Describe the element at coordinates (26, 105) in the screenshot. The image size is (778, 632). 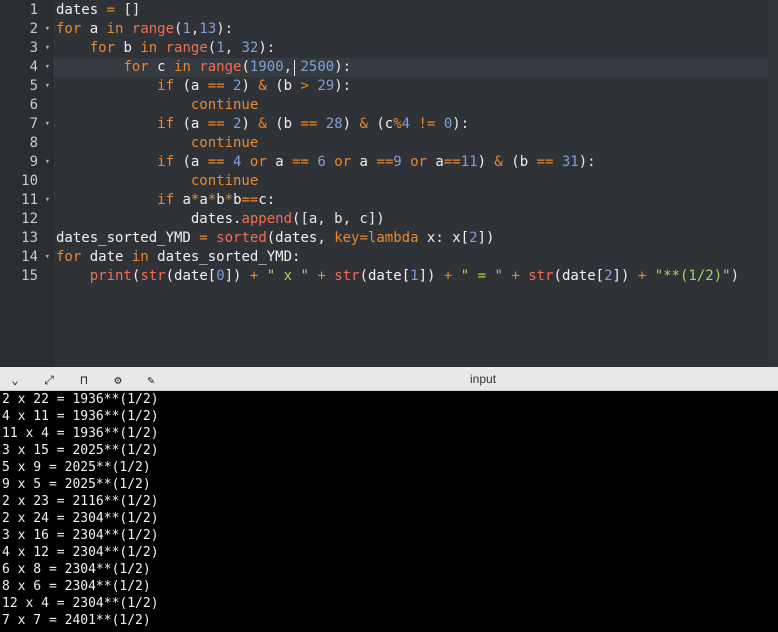
I see `line-number-row: 6` at that location.